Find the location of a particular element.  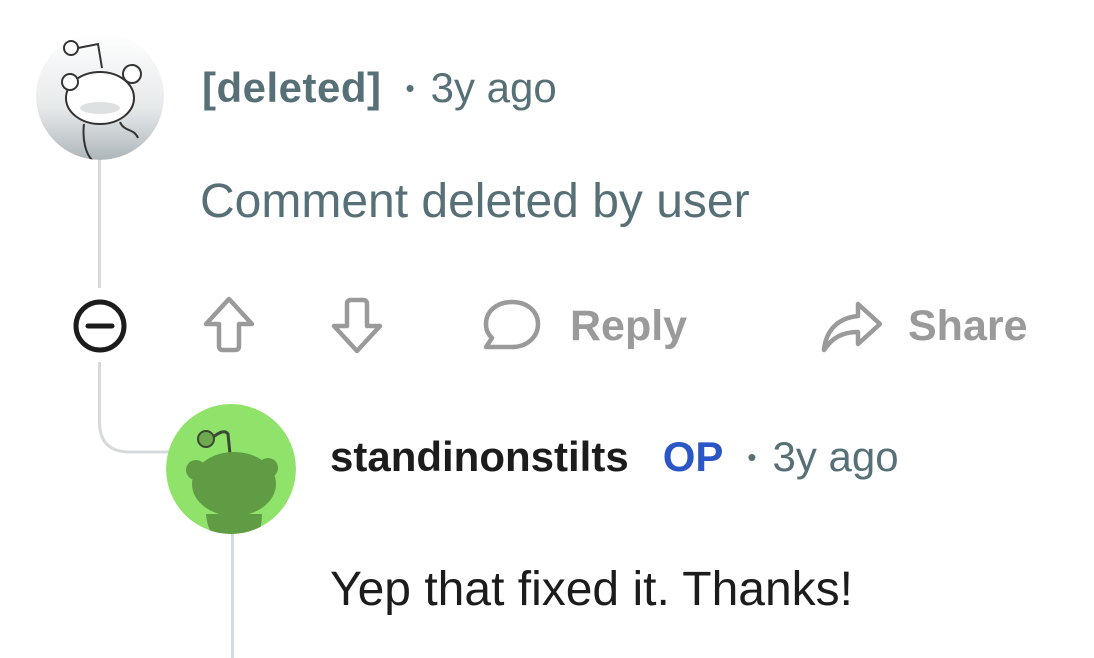

comment-author: [deleted] is located at coordinates (292, 87).